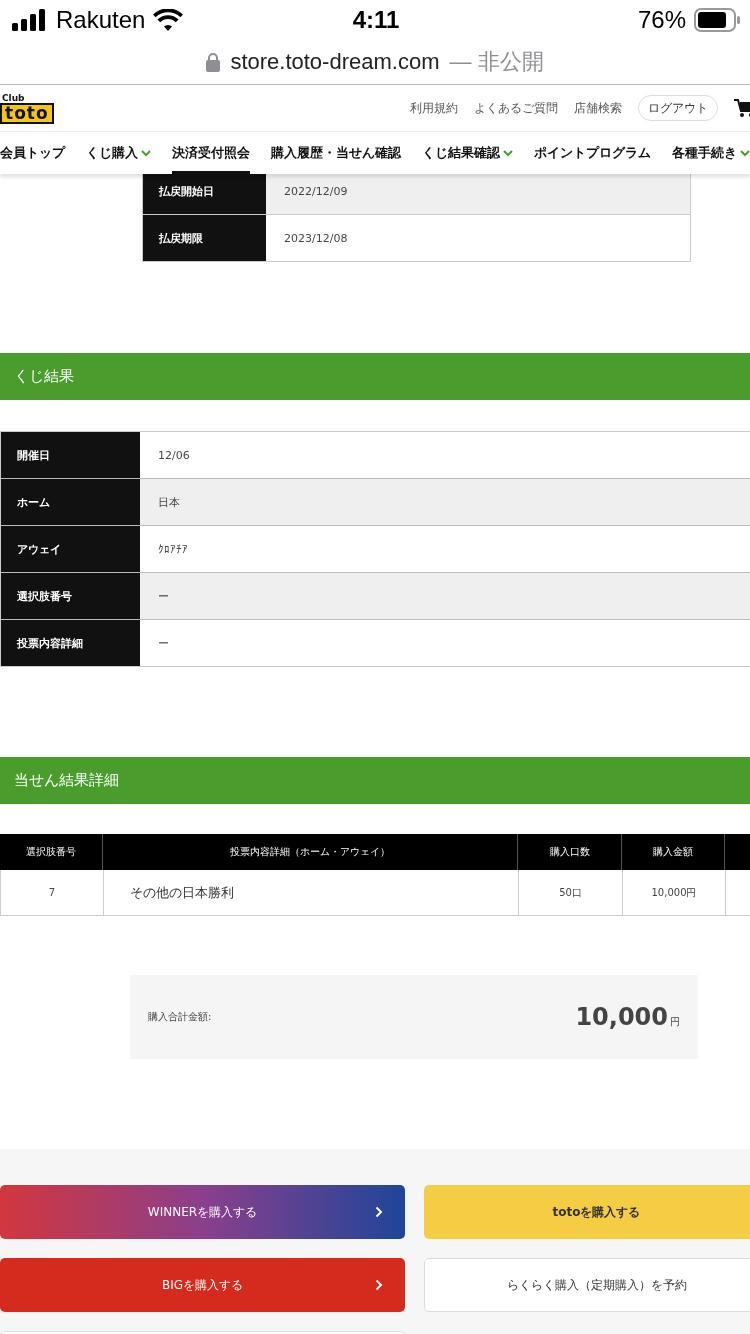 The image size is (750, 1334). What do you see at coordinates (315, 191) in the screenshot?
I see `table-value-cell-text: 2022/12/09` at bounding box center [315, 191].